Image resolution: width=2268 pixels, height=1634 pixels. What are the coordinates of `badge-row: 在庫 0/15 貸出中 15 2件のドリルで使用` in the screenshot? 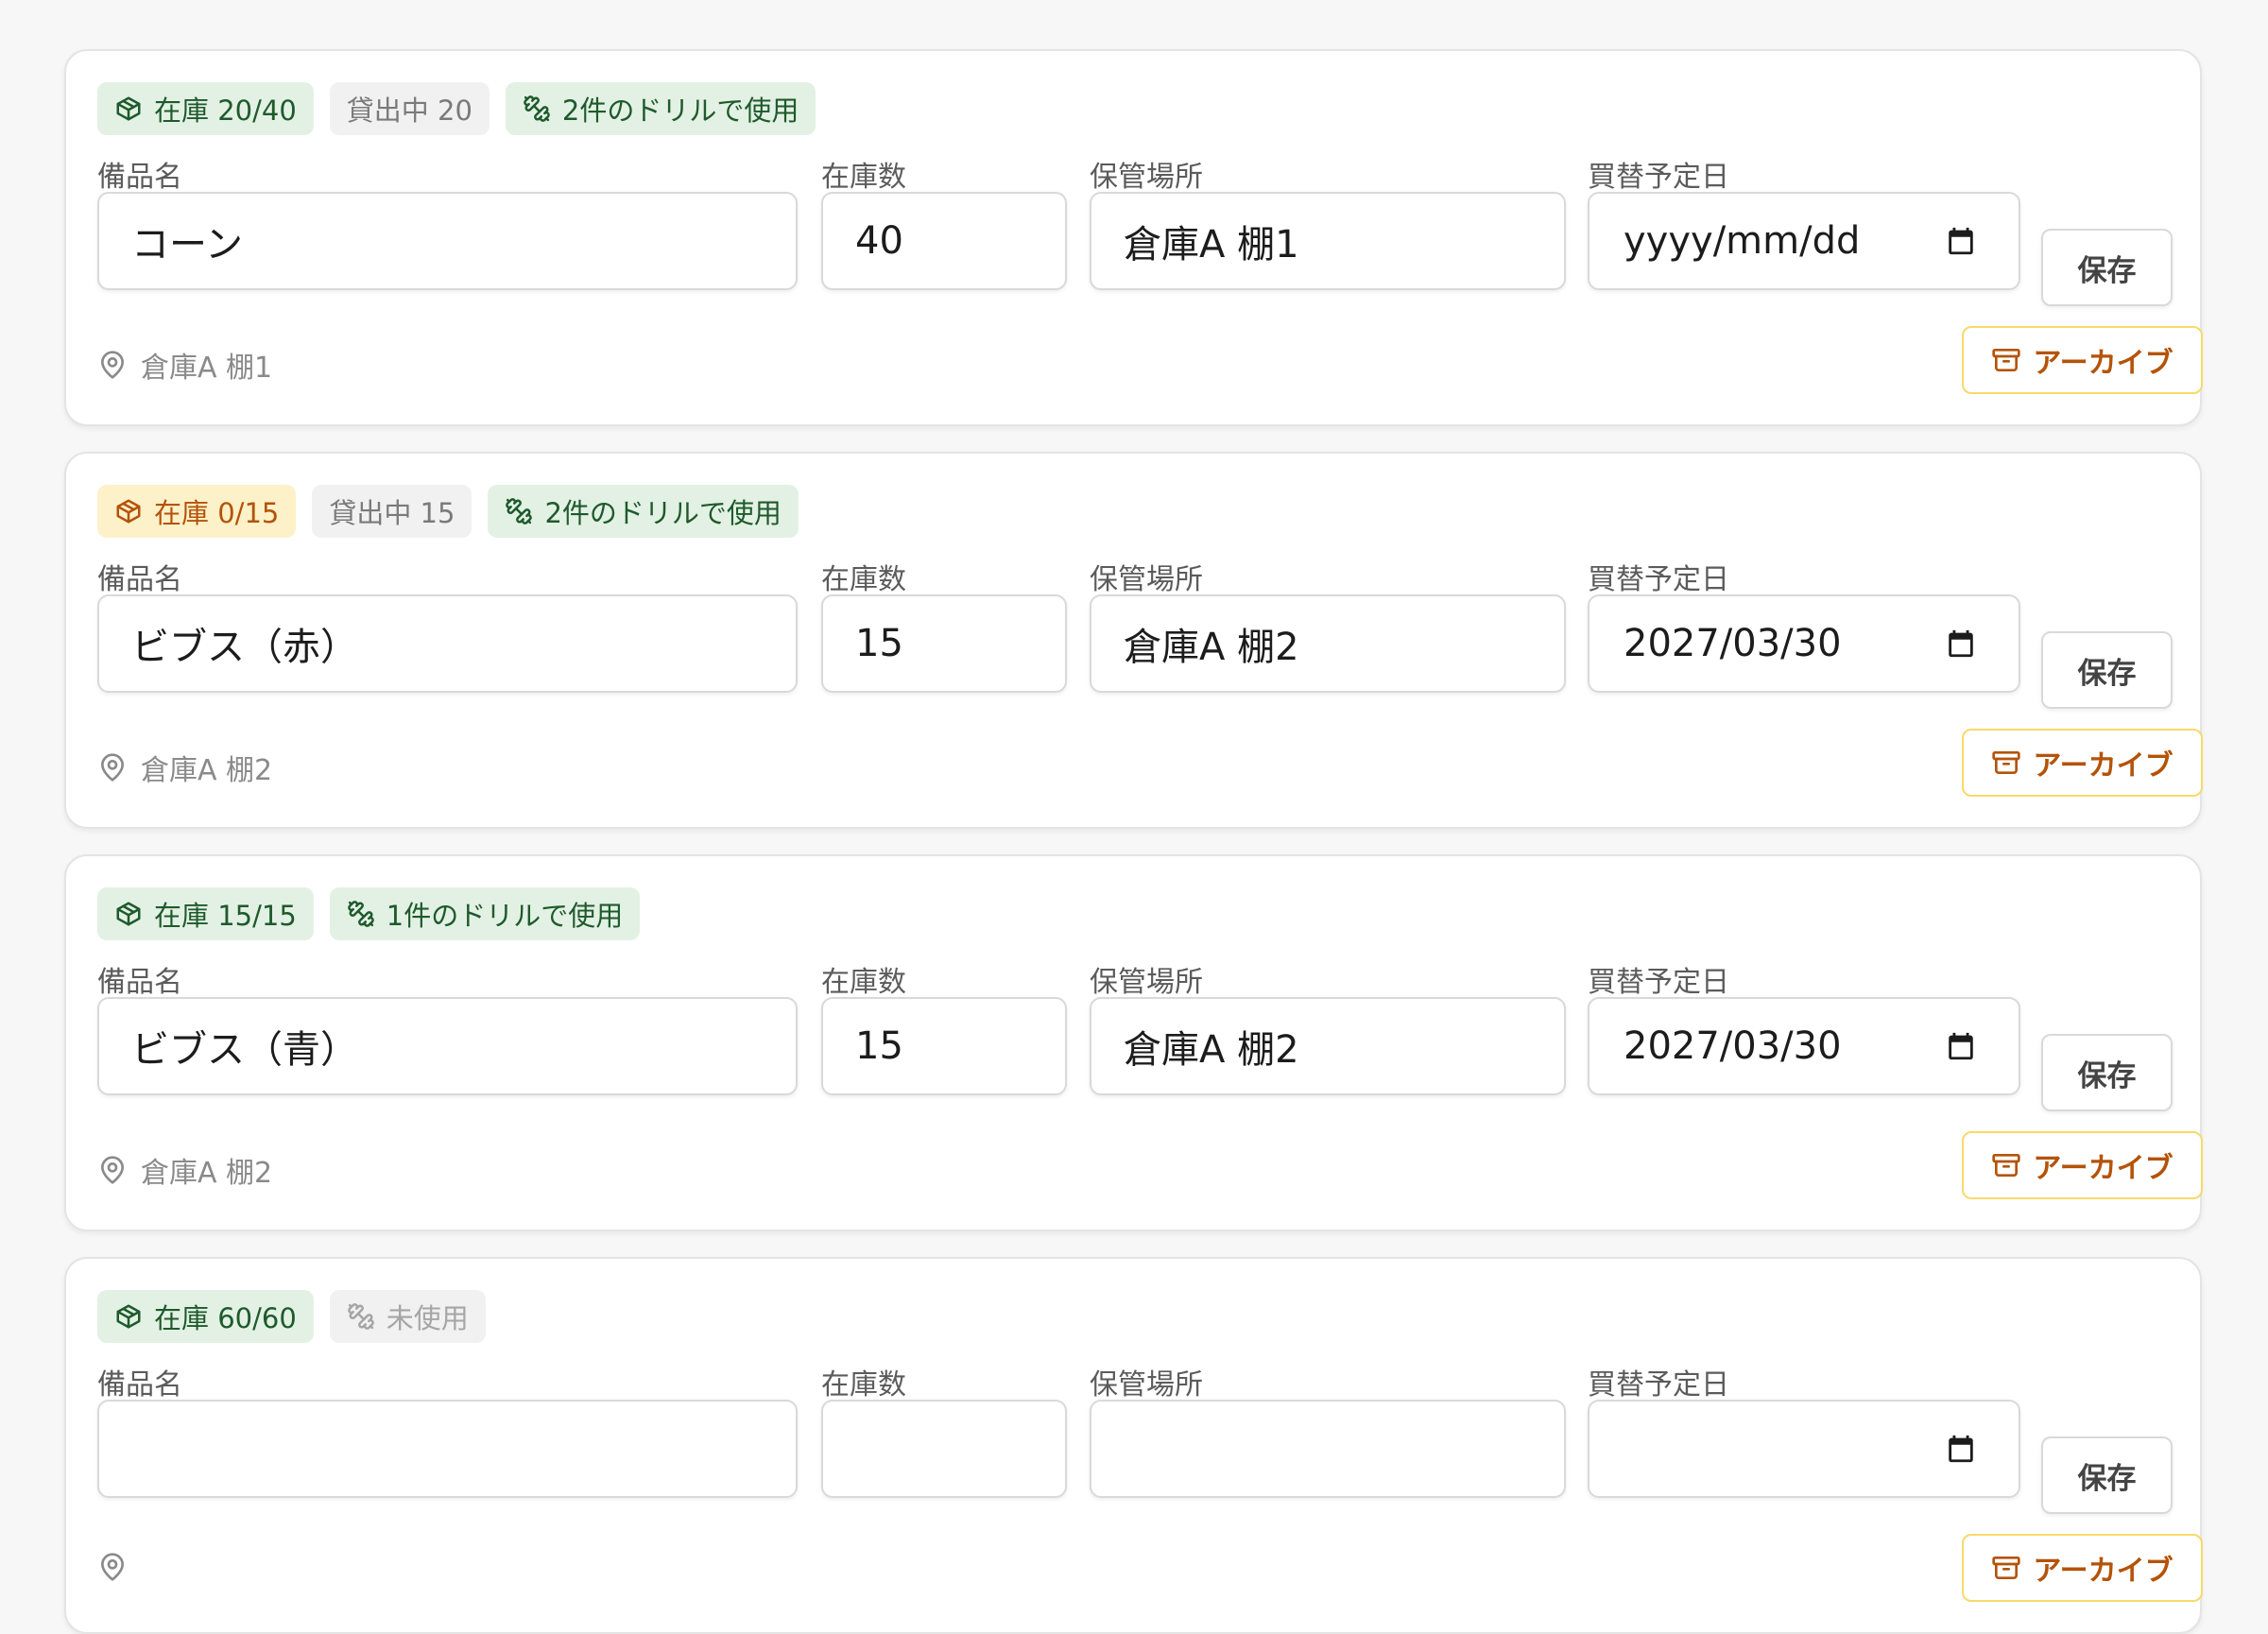 It's located at (448, 511).